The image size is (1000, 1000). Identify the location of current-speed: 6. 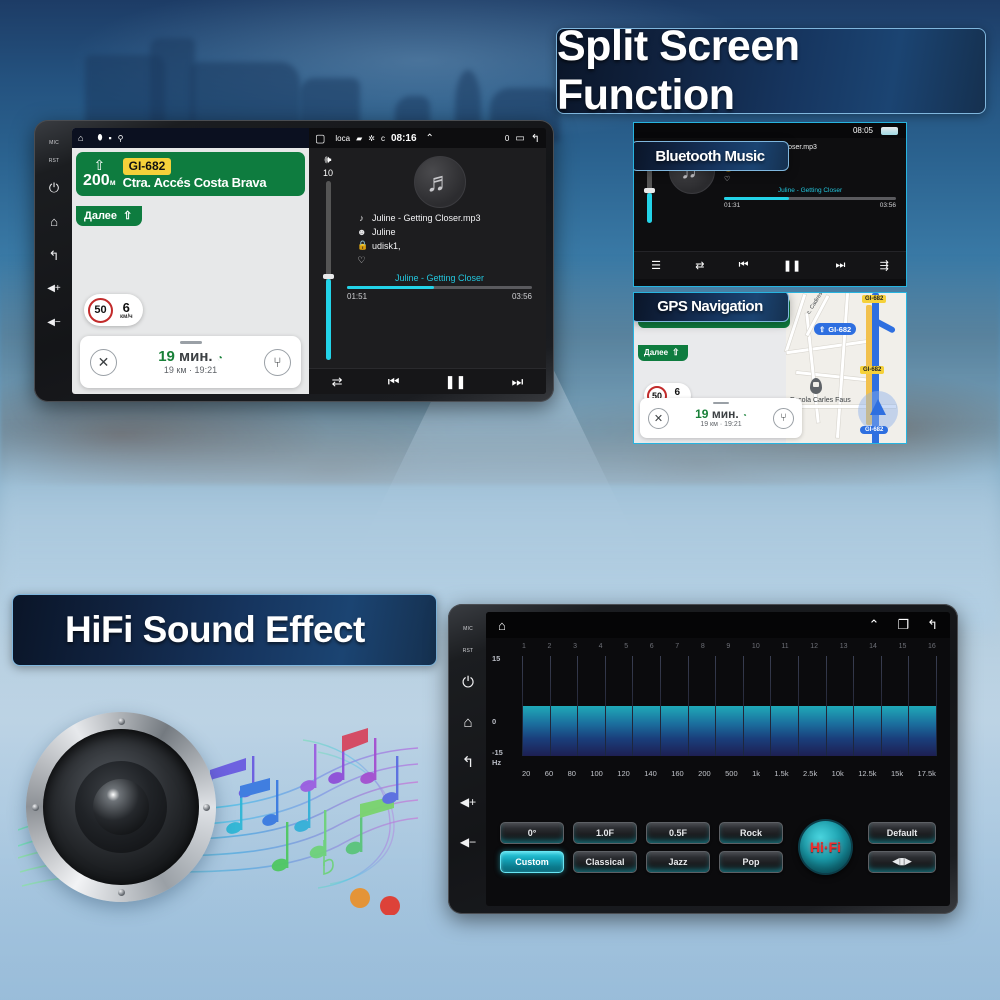
(126, 307).